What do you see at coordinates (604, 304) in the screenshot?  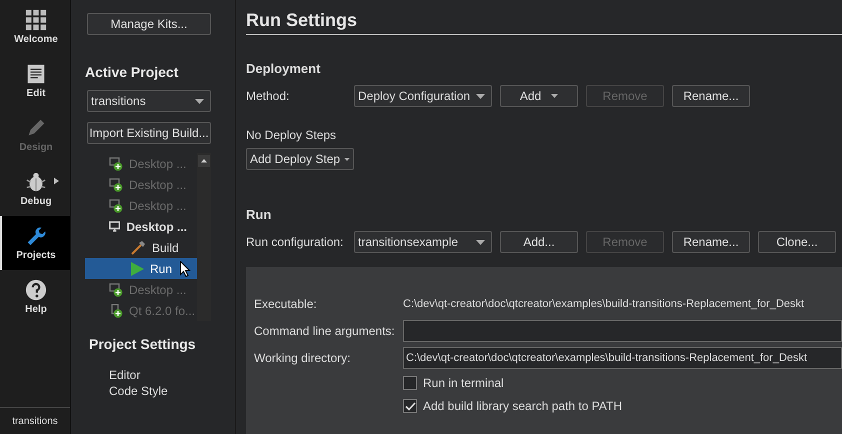 I see `executable-path: C:\dev\qt-creator\doc\qtcreator\examples\build-transitions-Replacement_for_Deskt` at bounding box center [604, 304].